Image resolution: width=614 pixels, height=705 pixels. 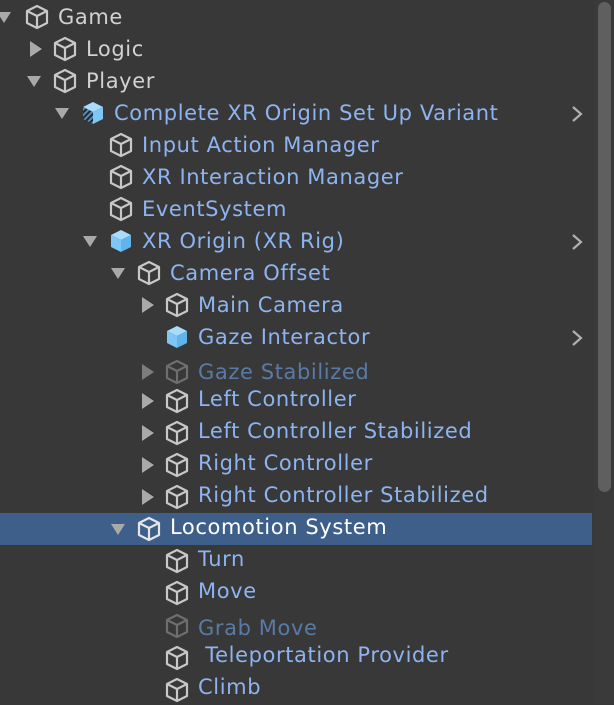 I want to click on hierarchy-row-right-controller-stabilized: Right Controller Stabilized, so click(x=296, y=497).